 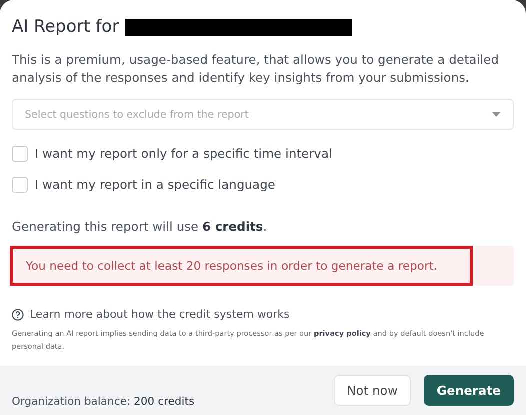 I want to click on dialog-title: AI Report for, so click(x=66, y=27).